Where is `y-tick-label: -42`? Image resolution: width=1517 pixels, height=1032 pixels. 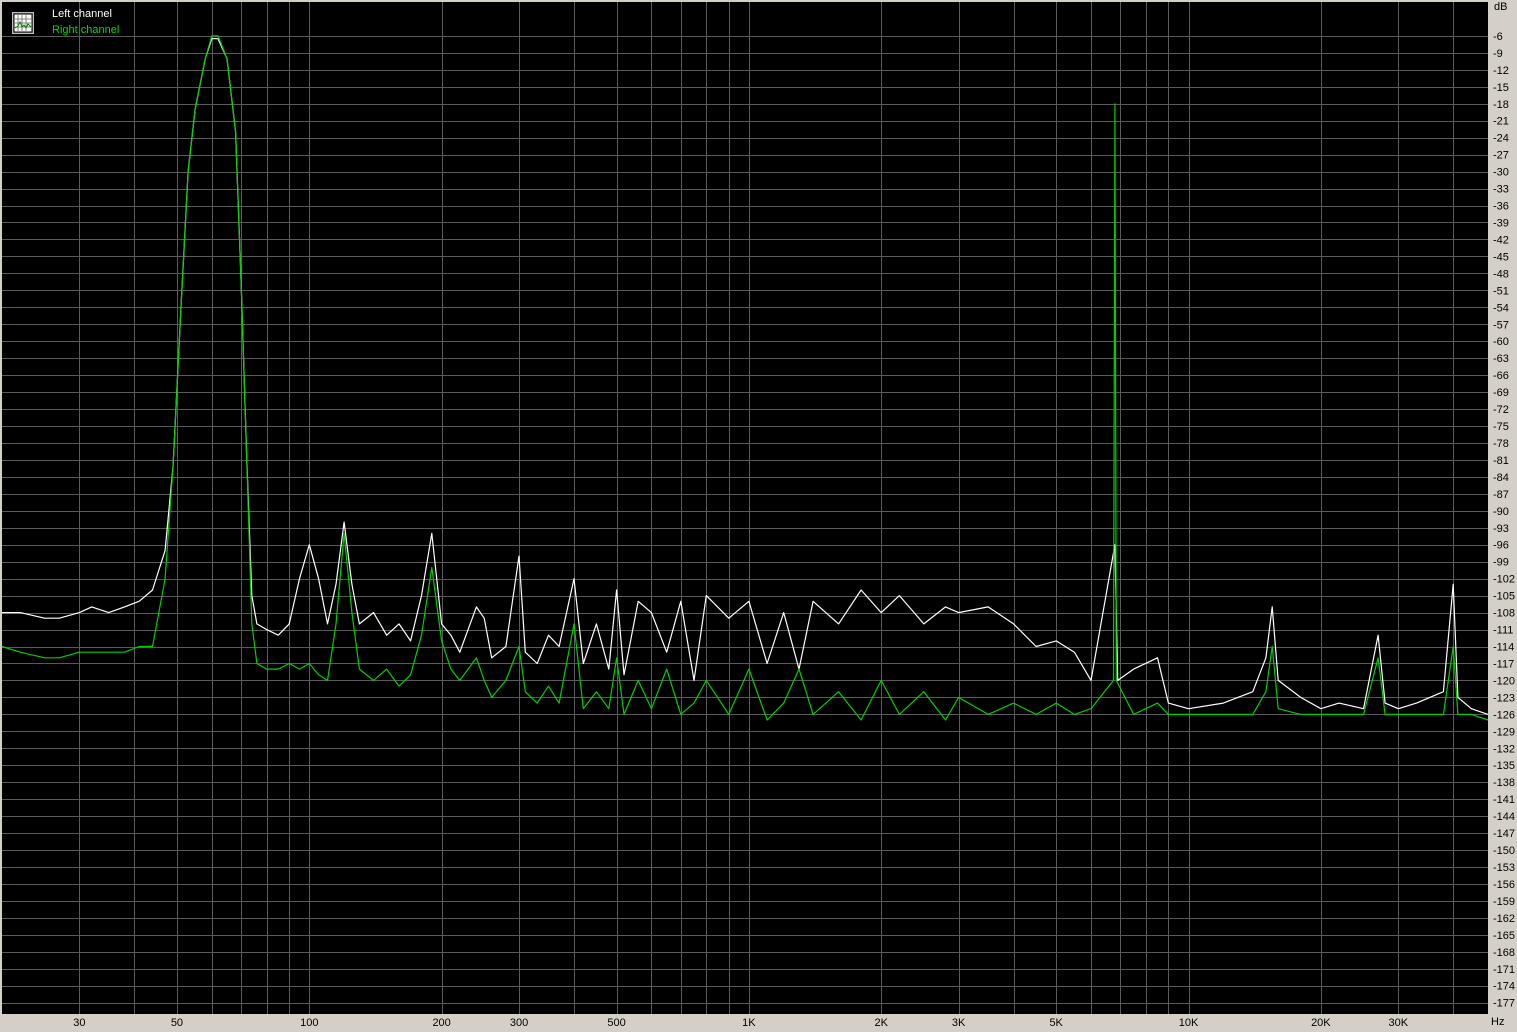
y-tick-label: -42 is located at coordinates (1501, 240).